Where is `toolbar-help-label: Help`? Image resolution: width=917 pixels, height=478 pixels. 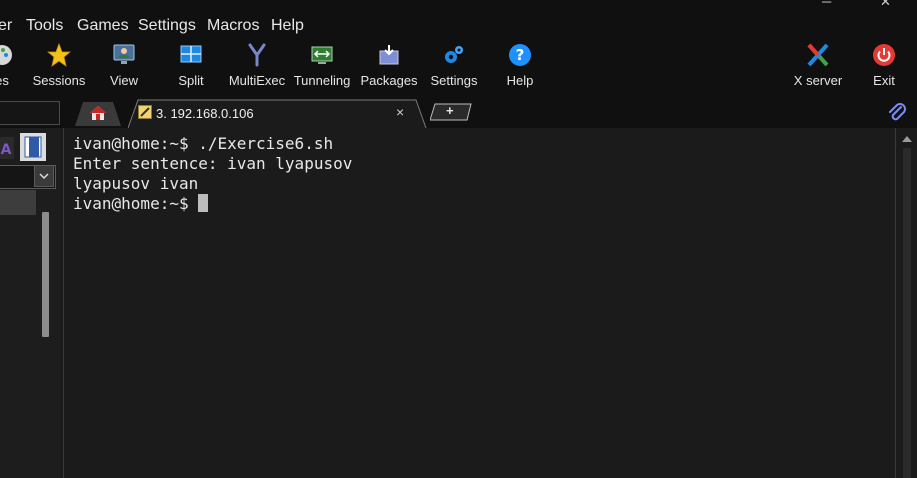 toolbar-help-label: Help is located at coordinates (520, 80).